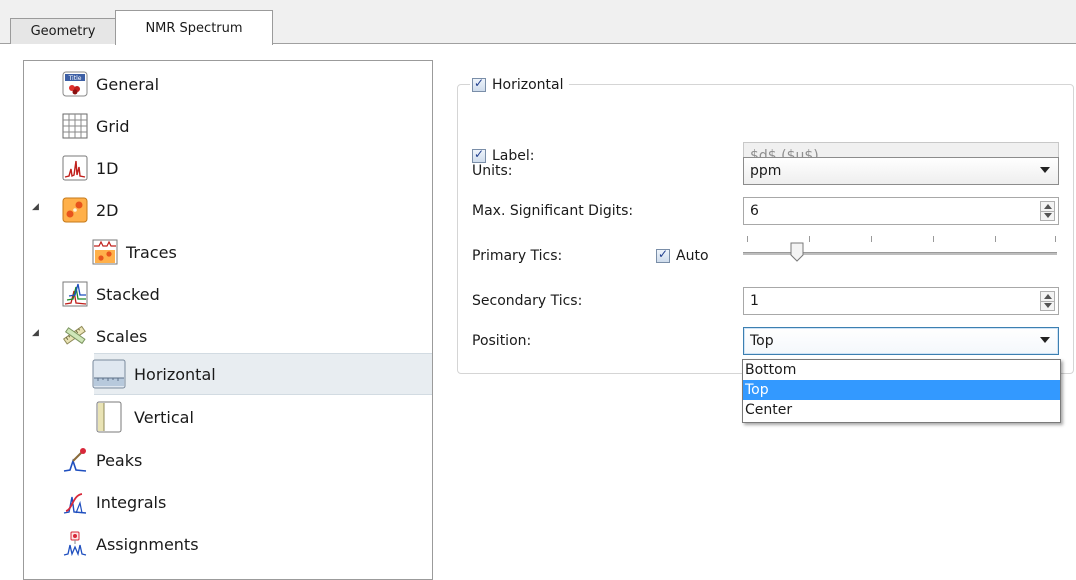 This screenshot has width=1076, height=580. I want to click on vertical-scale-icon, so click(109, 417).